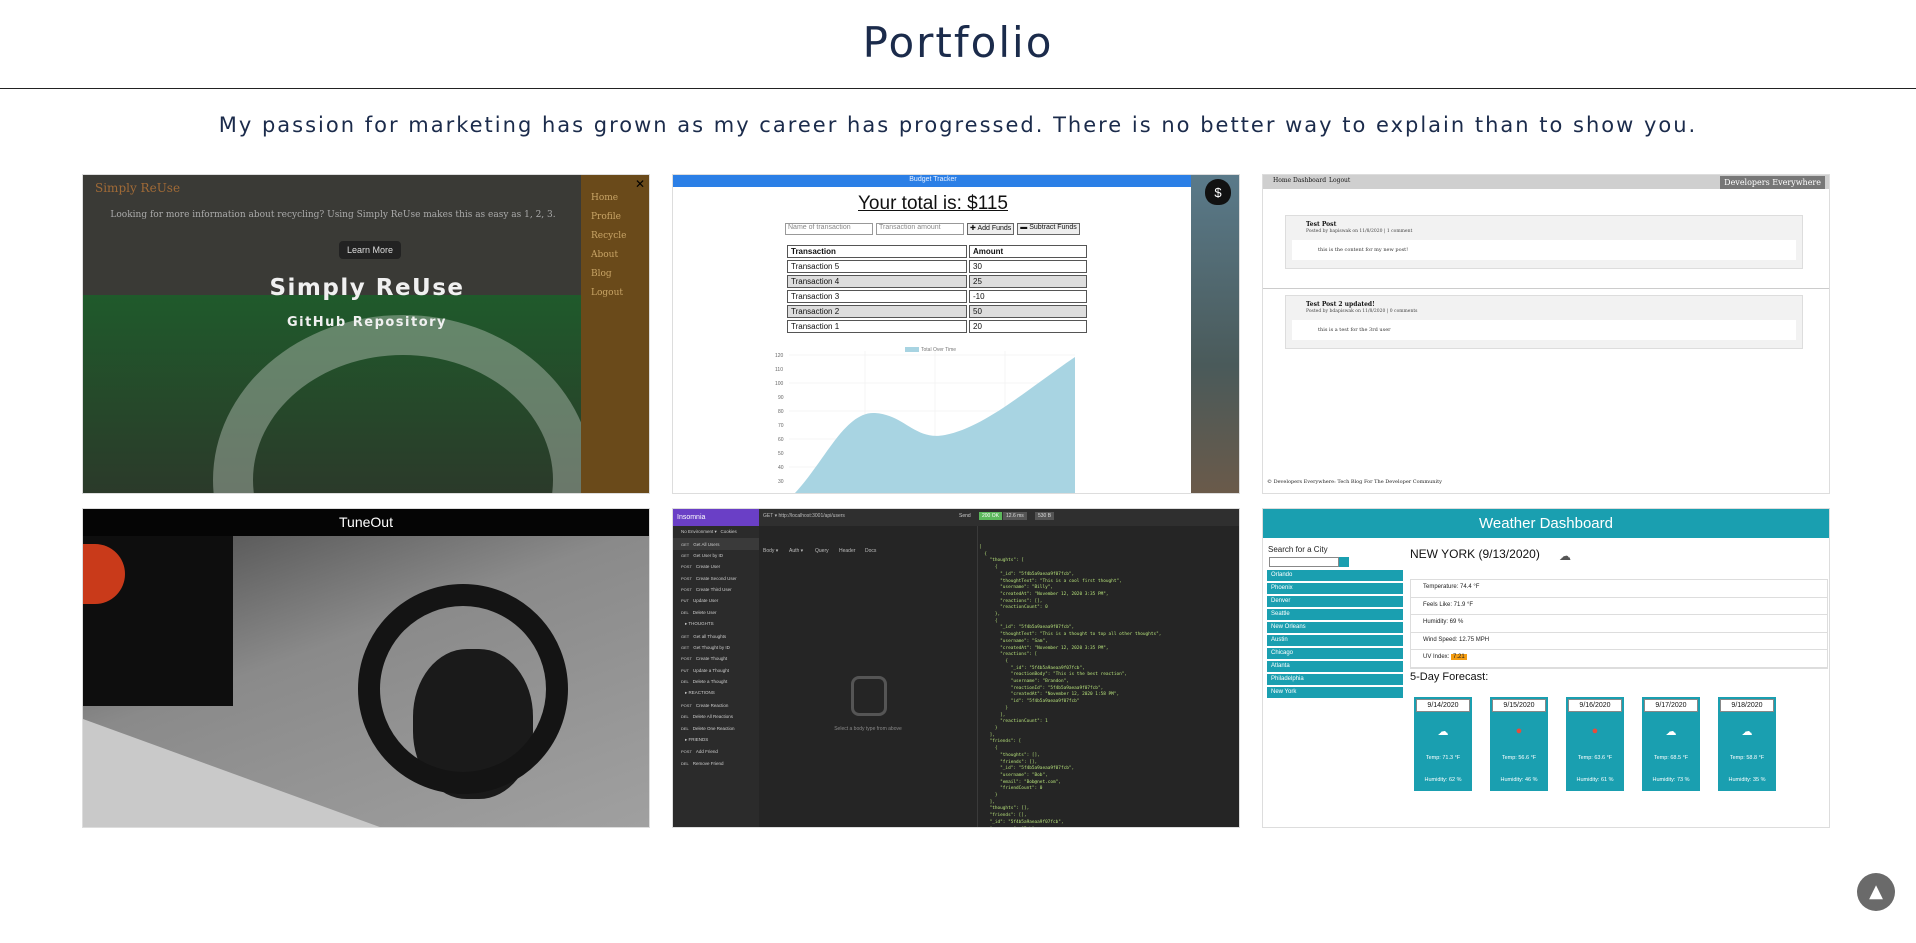 The width and height of the screenshot is (1916, 943). What do you see at coordinates (1310, 180) in the screenshot?
I see `screenshot-nav-item: Dashboard` at bounding box center [1310, 180].